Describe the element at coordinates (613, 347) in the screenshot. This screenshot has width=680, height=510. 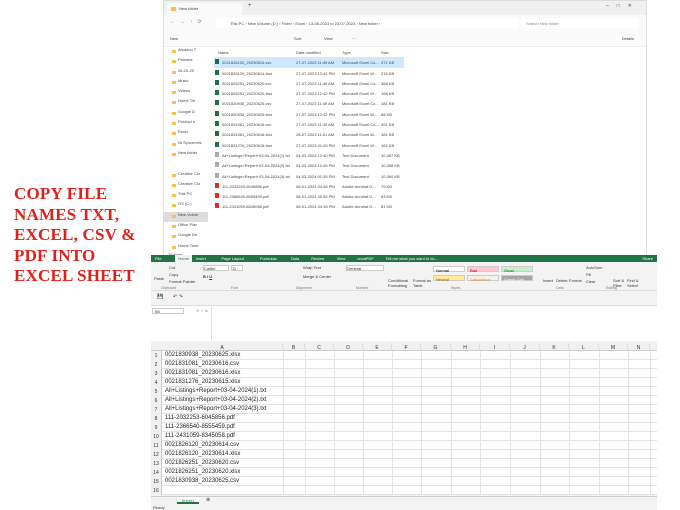
I see `column-header-M: M` at that location.